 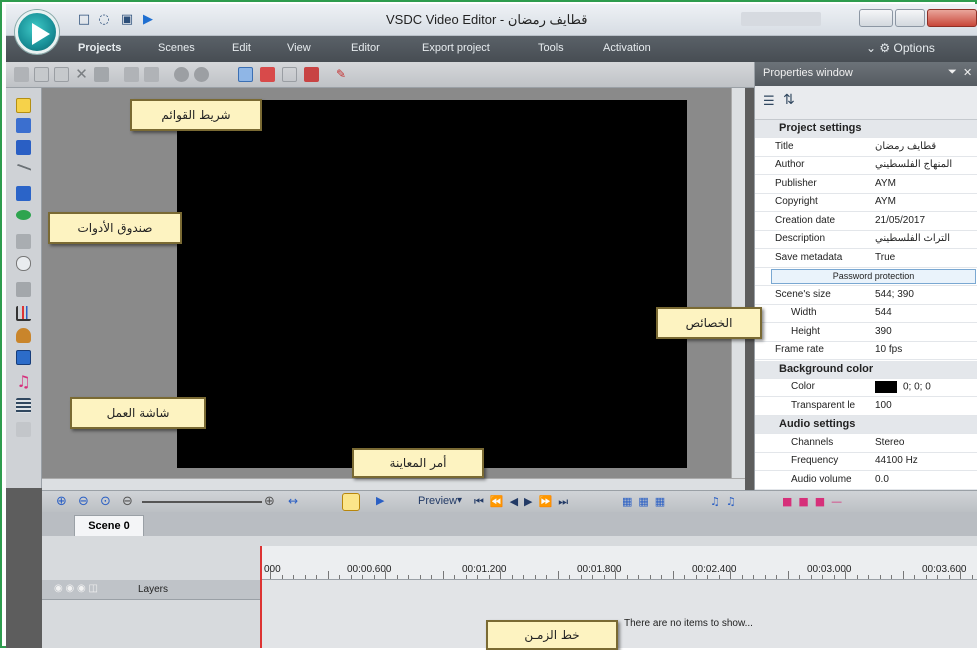 I want to click on menu-tools: Tools, so click(x=551, y=48).